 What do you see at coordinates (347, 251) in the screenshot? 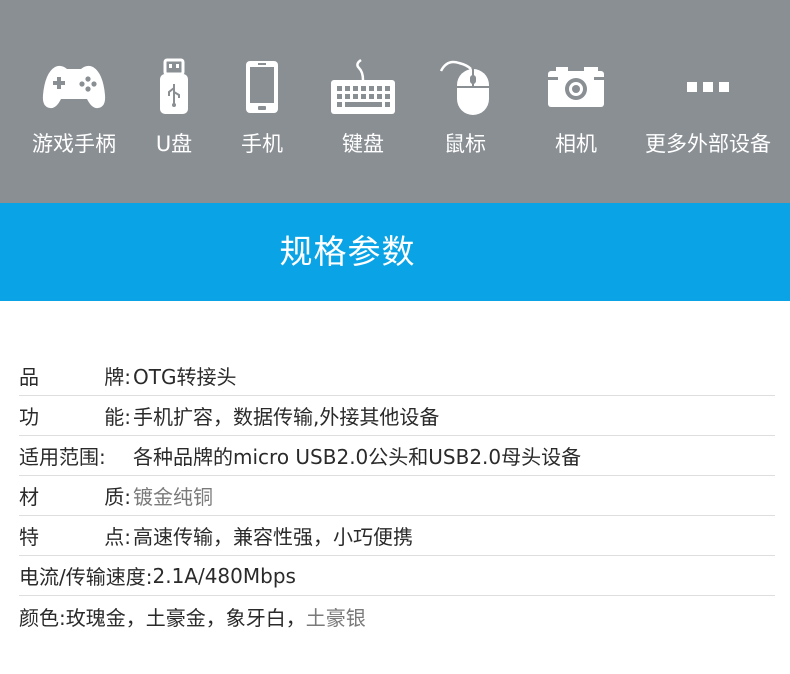
I see `spec-title: 规格参数` at bounding box center [347, 251].